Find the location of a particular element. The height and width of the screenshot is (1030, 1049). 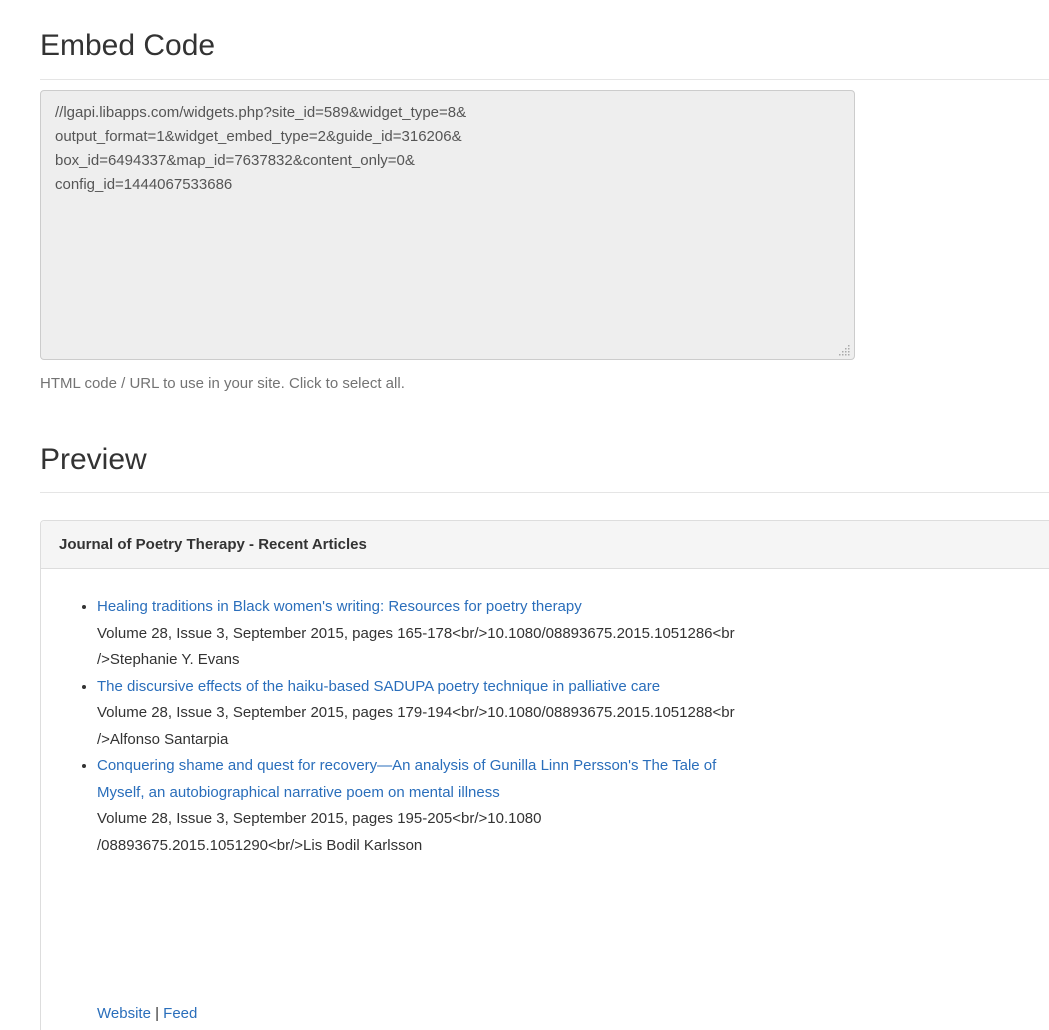

resize-grip-icon is located at coordinates (845, 350).